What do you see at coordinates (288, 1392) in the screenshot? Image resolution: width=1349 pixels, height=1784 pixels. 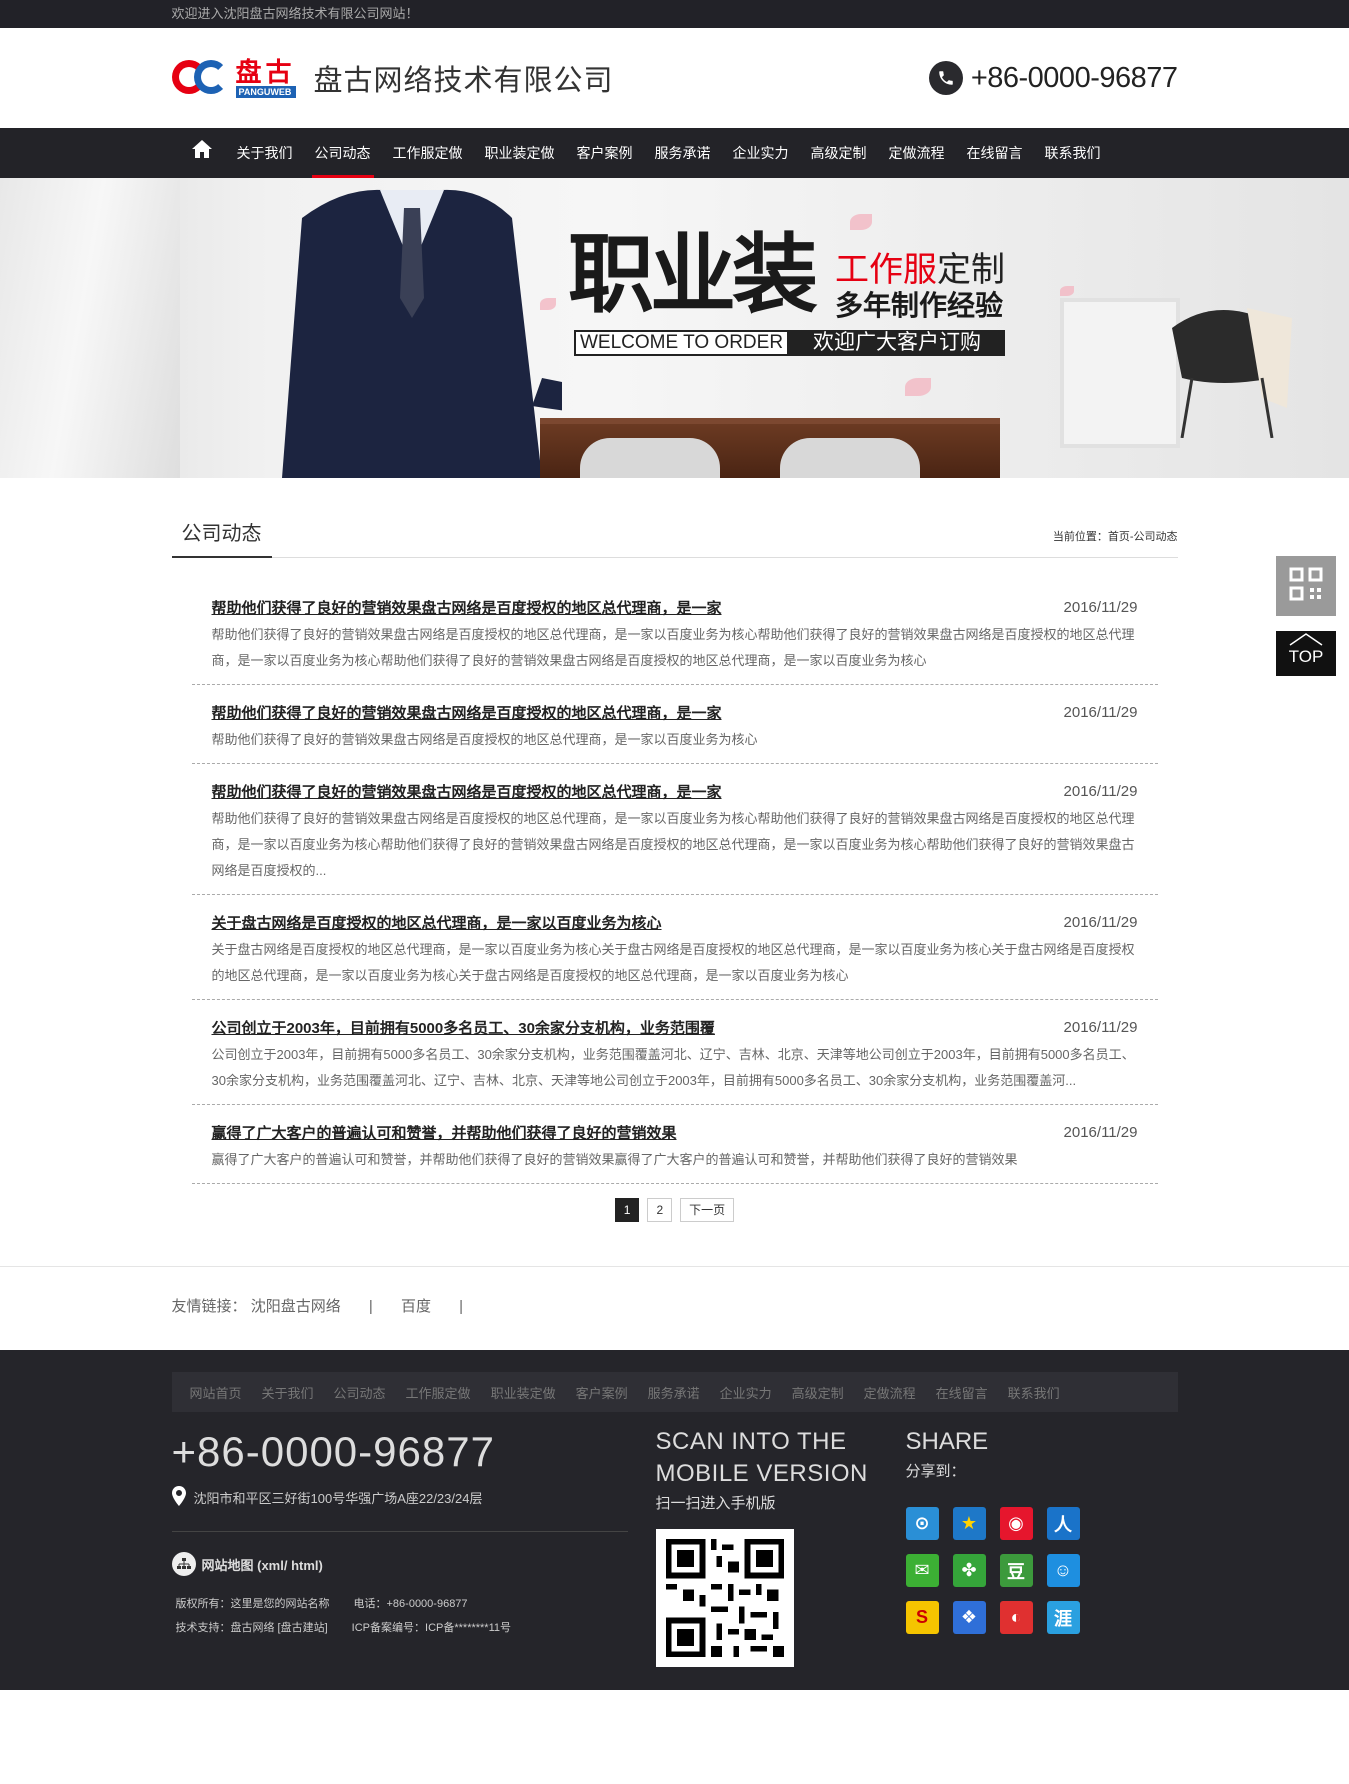 I see `footer-nav-about: 关于我们` at bounding box center [288, 1392].